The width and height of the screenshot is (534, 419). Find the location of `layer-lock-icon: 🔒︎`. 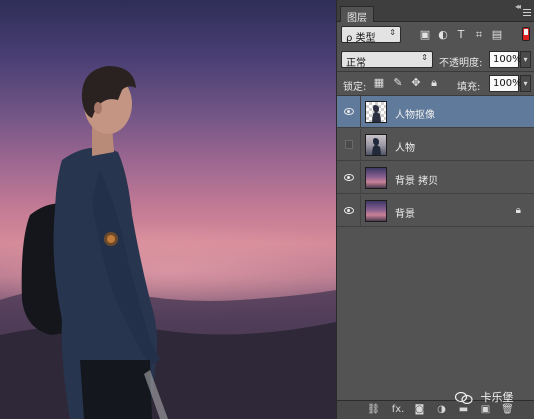

layer-lock-icon: 🔒︎ is located at coordinates (518, 210).